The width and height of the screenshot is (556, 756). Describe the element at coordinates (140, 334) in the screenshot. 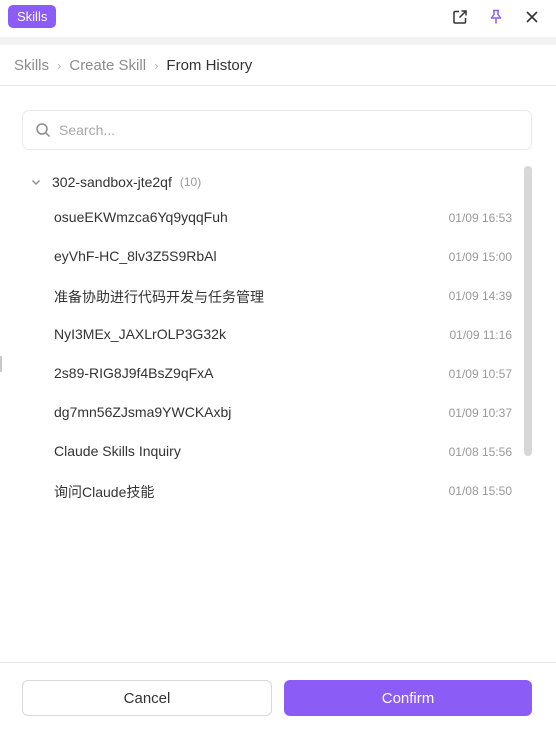

I see `list-item-title: NyI3MEx_JAXLrOLP3G32k` at that location.